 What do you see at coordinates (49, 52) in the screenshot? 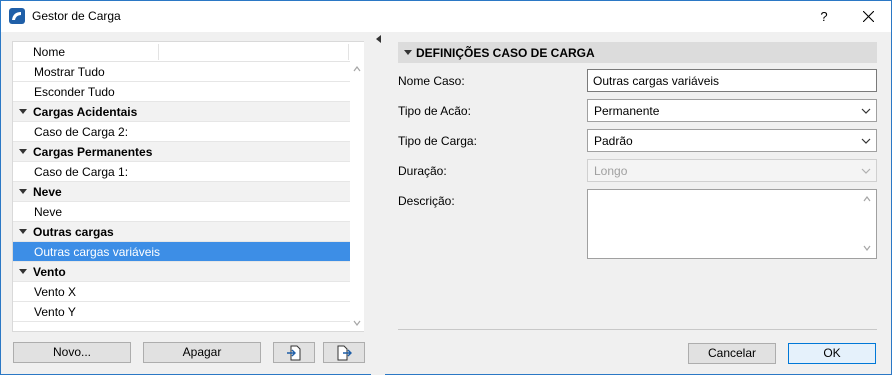
I see `column-header-name: Nome` at bounding box center [49, 52].